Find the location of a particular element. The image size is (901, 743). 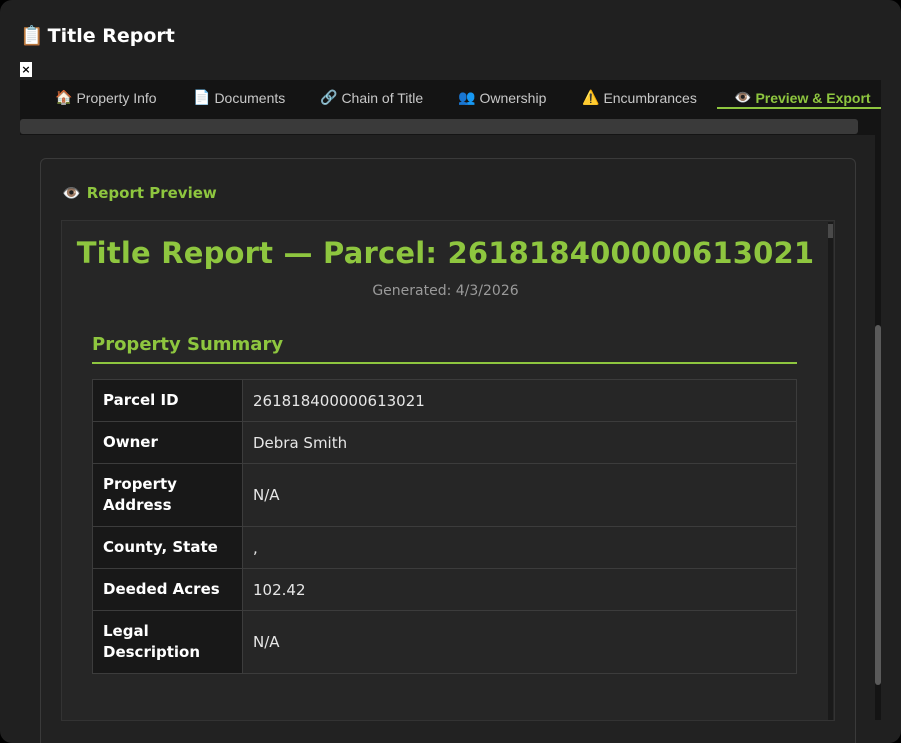

tab-label: Ownership is located at coordinates (513, 97).